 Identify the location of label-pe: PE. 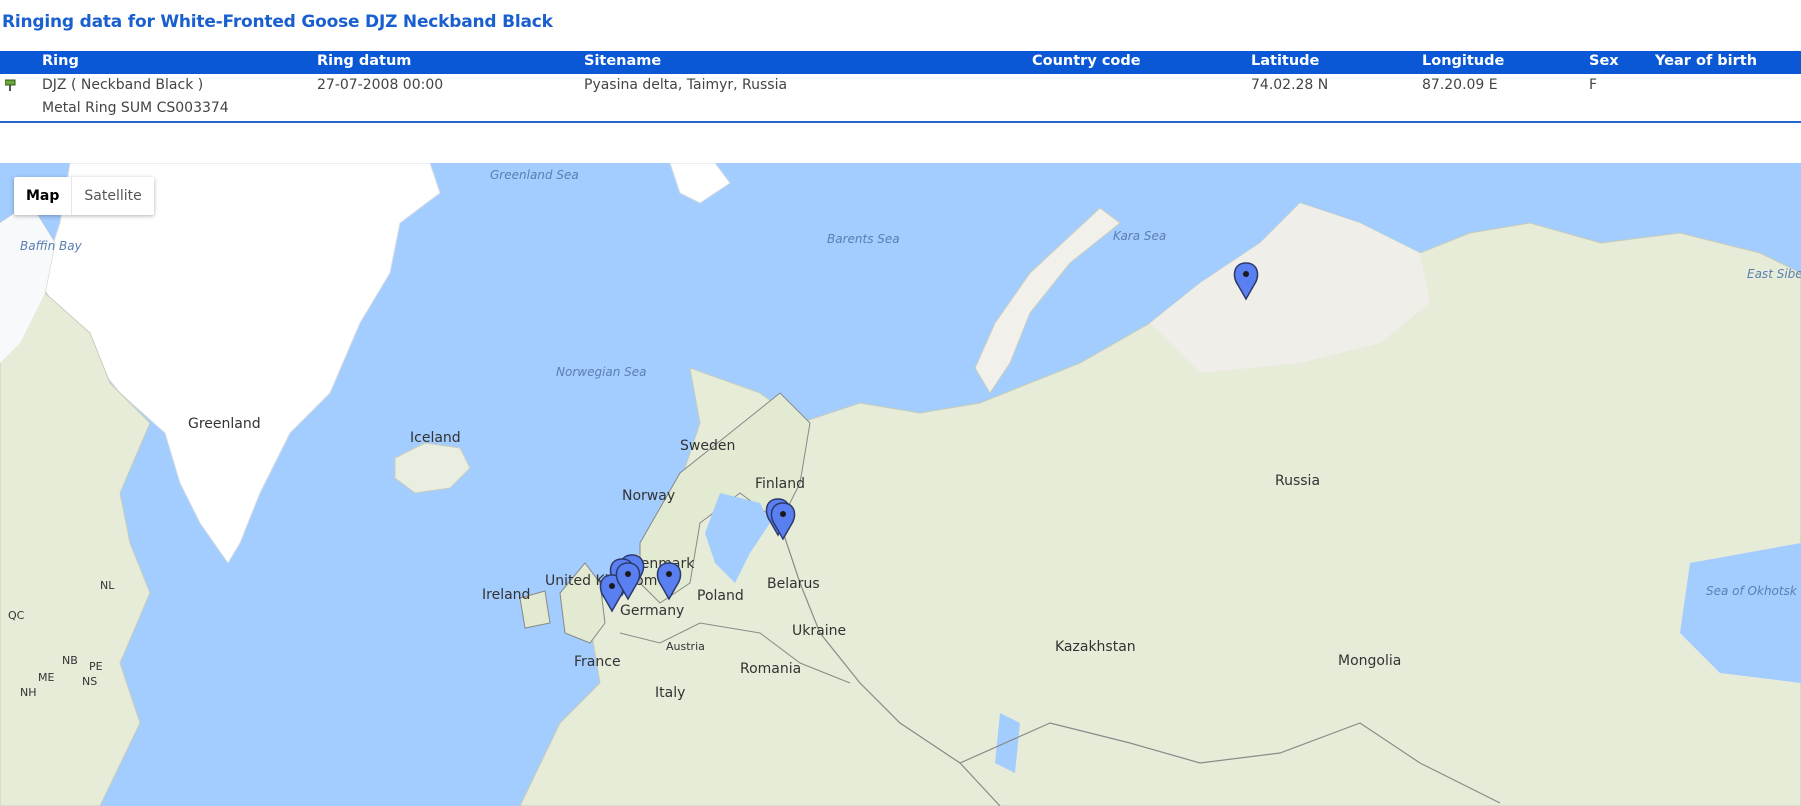
(96, 666).